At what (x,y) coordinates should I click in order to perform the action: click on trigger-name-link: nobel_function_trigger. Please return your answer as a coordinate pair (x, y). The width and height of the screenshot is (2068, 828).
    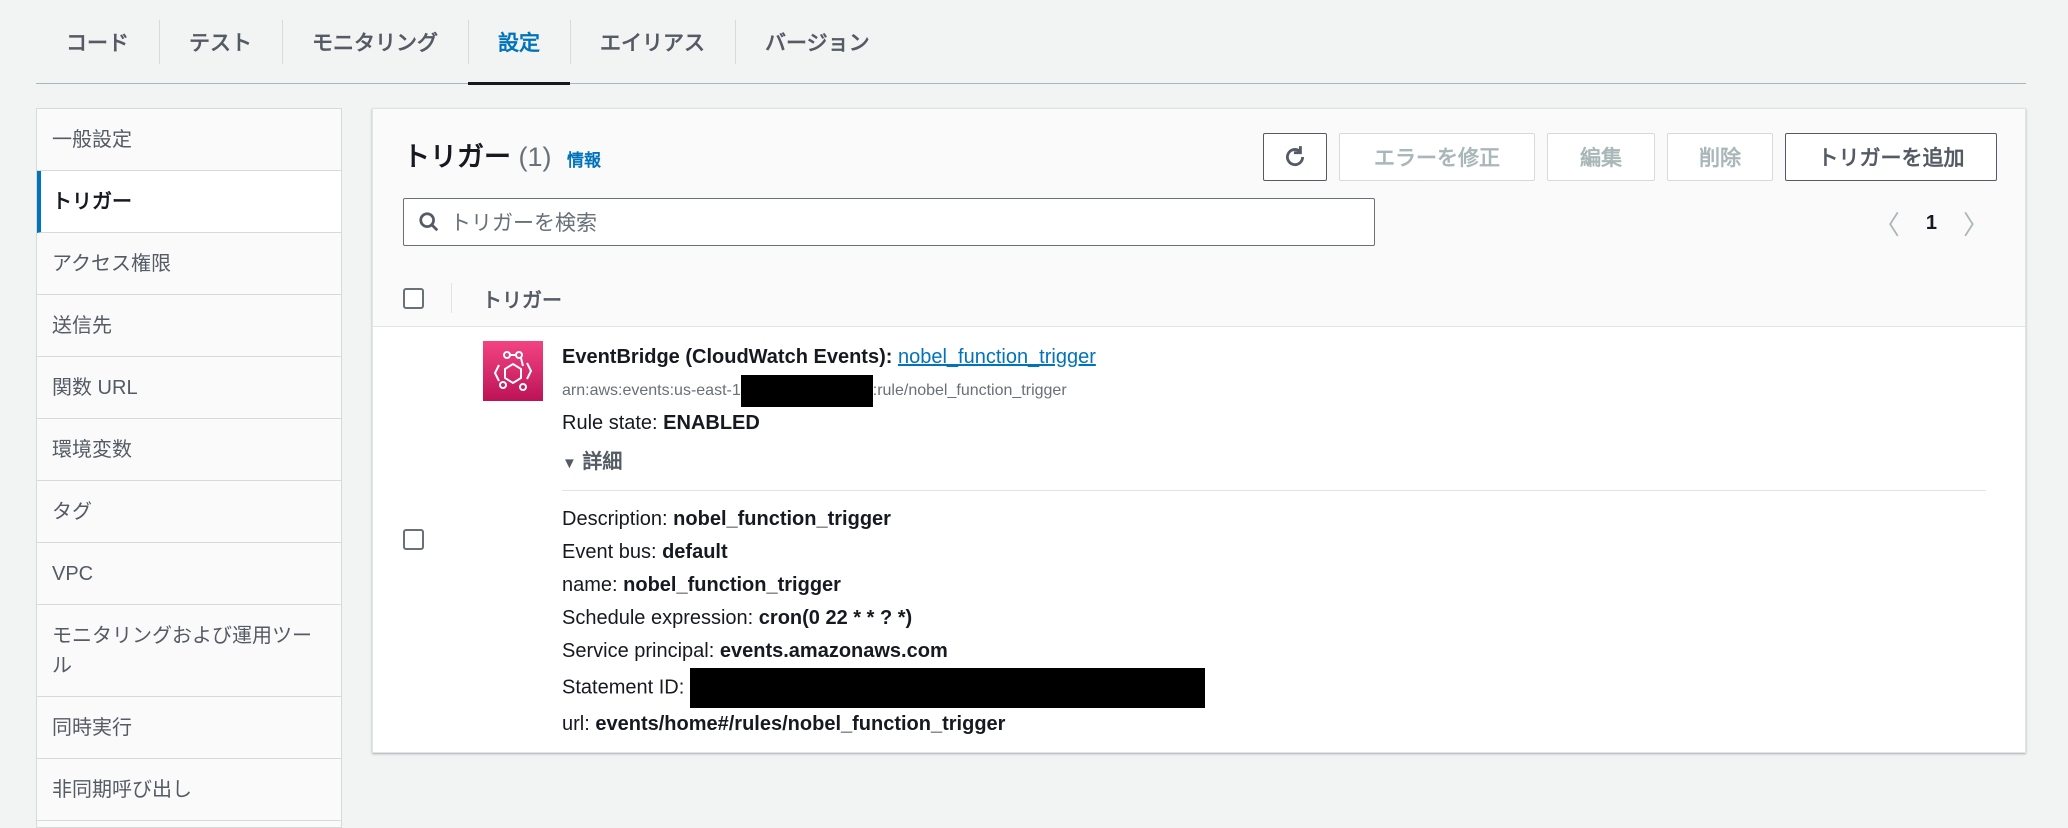
    Looking at the image, I should click on (997, 357).